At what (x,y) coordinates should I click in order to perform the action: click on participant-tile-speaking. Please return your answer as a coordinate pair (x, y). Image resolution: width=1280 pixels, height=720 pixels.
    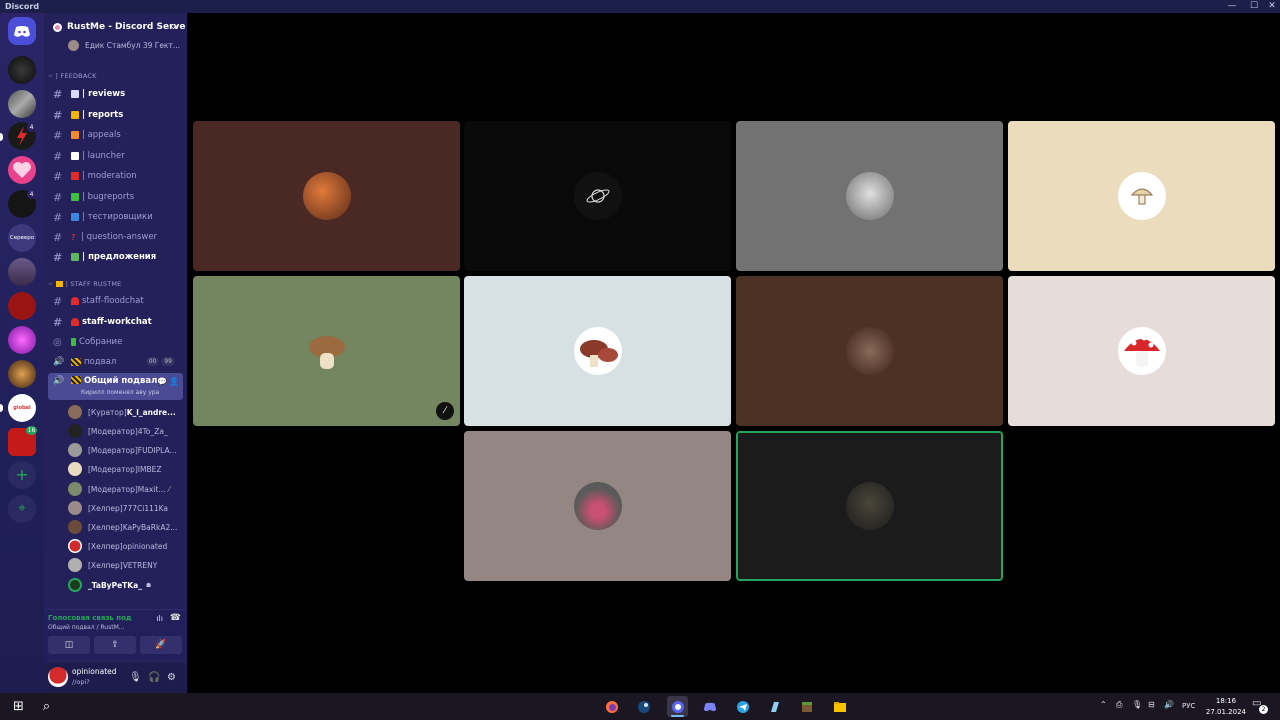
    Looking at the image, I should click on (869, 506).